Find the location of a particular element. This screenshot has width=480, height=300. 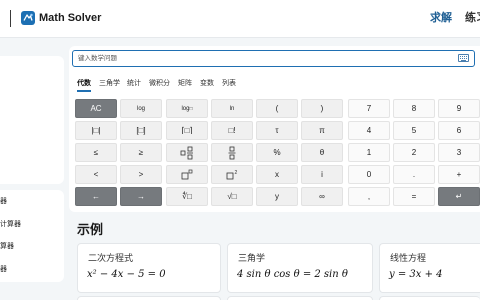

tab-lists: 列表 is located at coordinates (229, 84).